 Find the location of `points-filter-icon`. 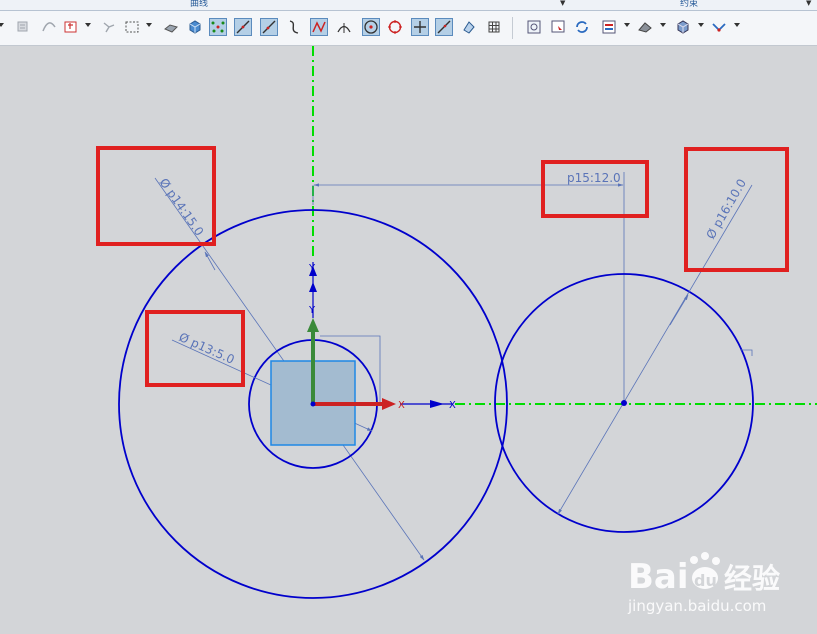

points-filter-icon is located at coordinates (218, 27).